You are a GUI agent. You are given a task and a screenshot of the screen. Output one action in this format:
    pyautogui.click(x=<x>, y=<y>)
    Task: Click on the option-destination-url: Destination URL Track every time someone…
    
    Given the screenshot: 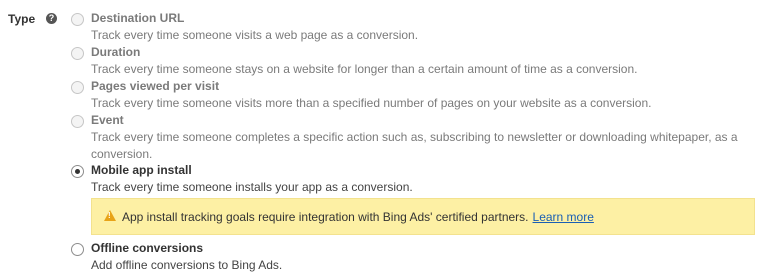 What is the action you would take?
    pyautogui.click(x=416, y=27)
    